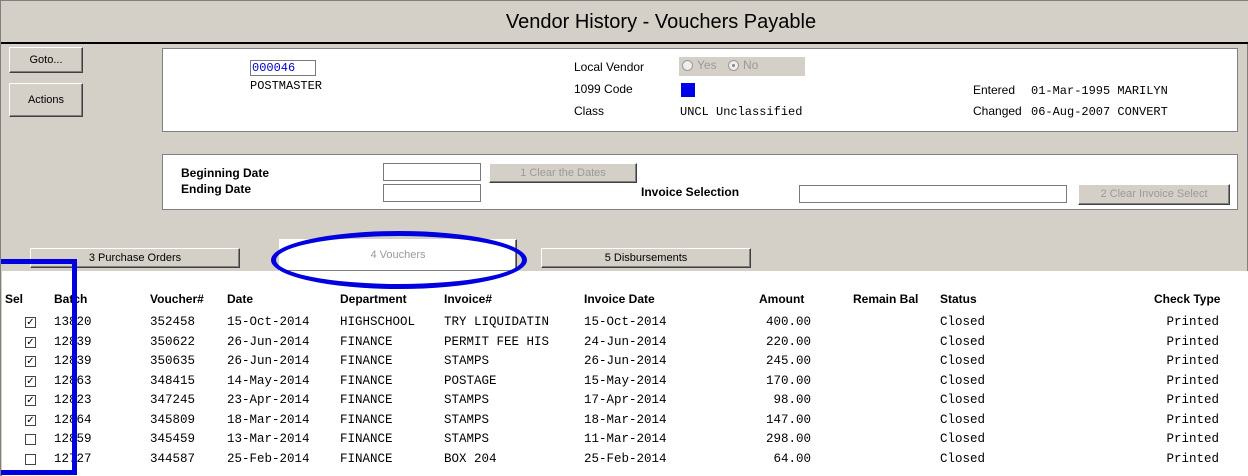 This screenshot has height=476, width=1248. Describe the element at coordinates (283, 68) in the screenshot. I see `vendor-number-field: 000046` at that location.